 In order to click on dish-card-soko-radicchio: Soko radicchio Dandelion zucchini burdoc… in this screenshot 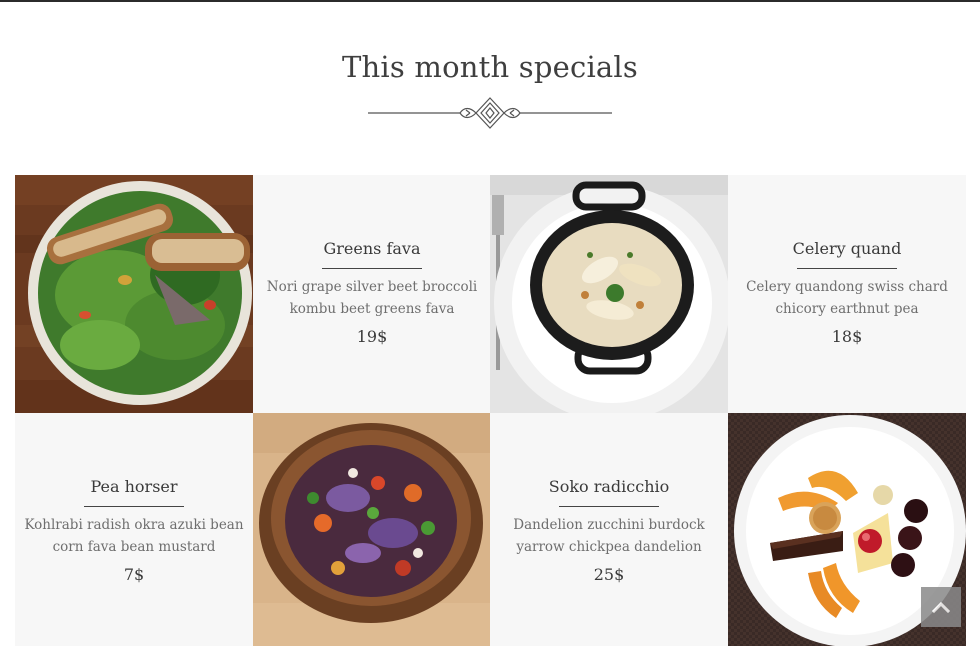, I will do `click(609, 529)`.